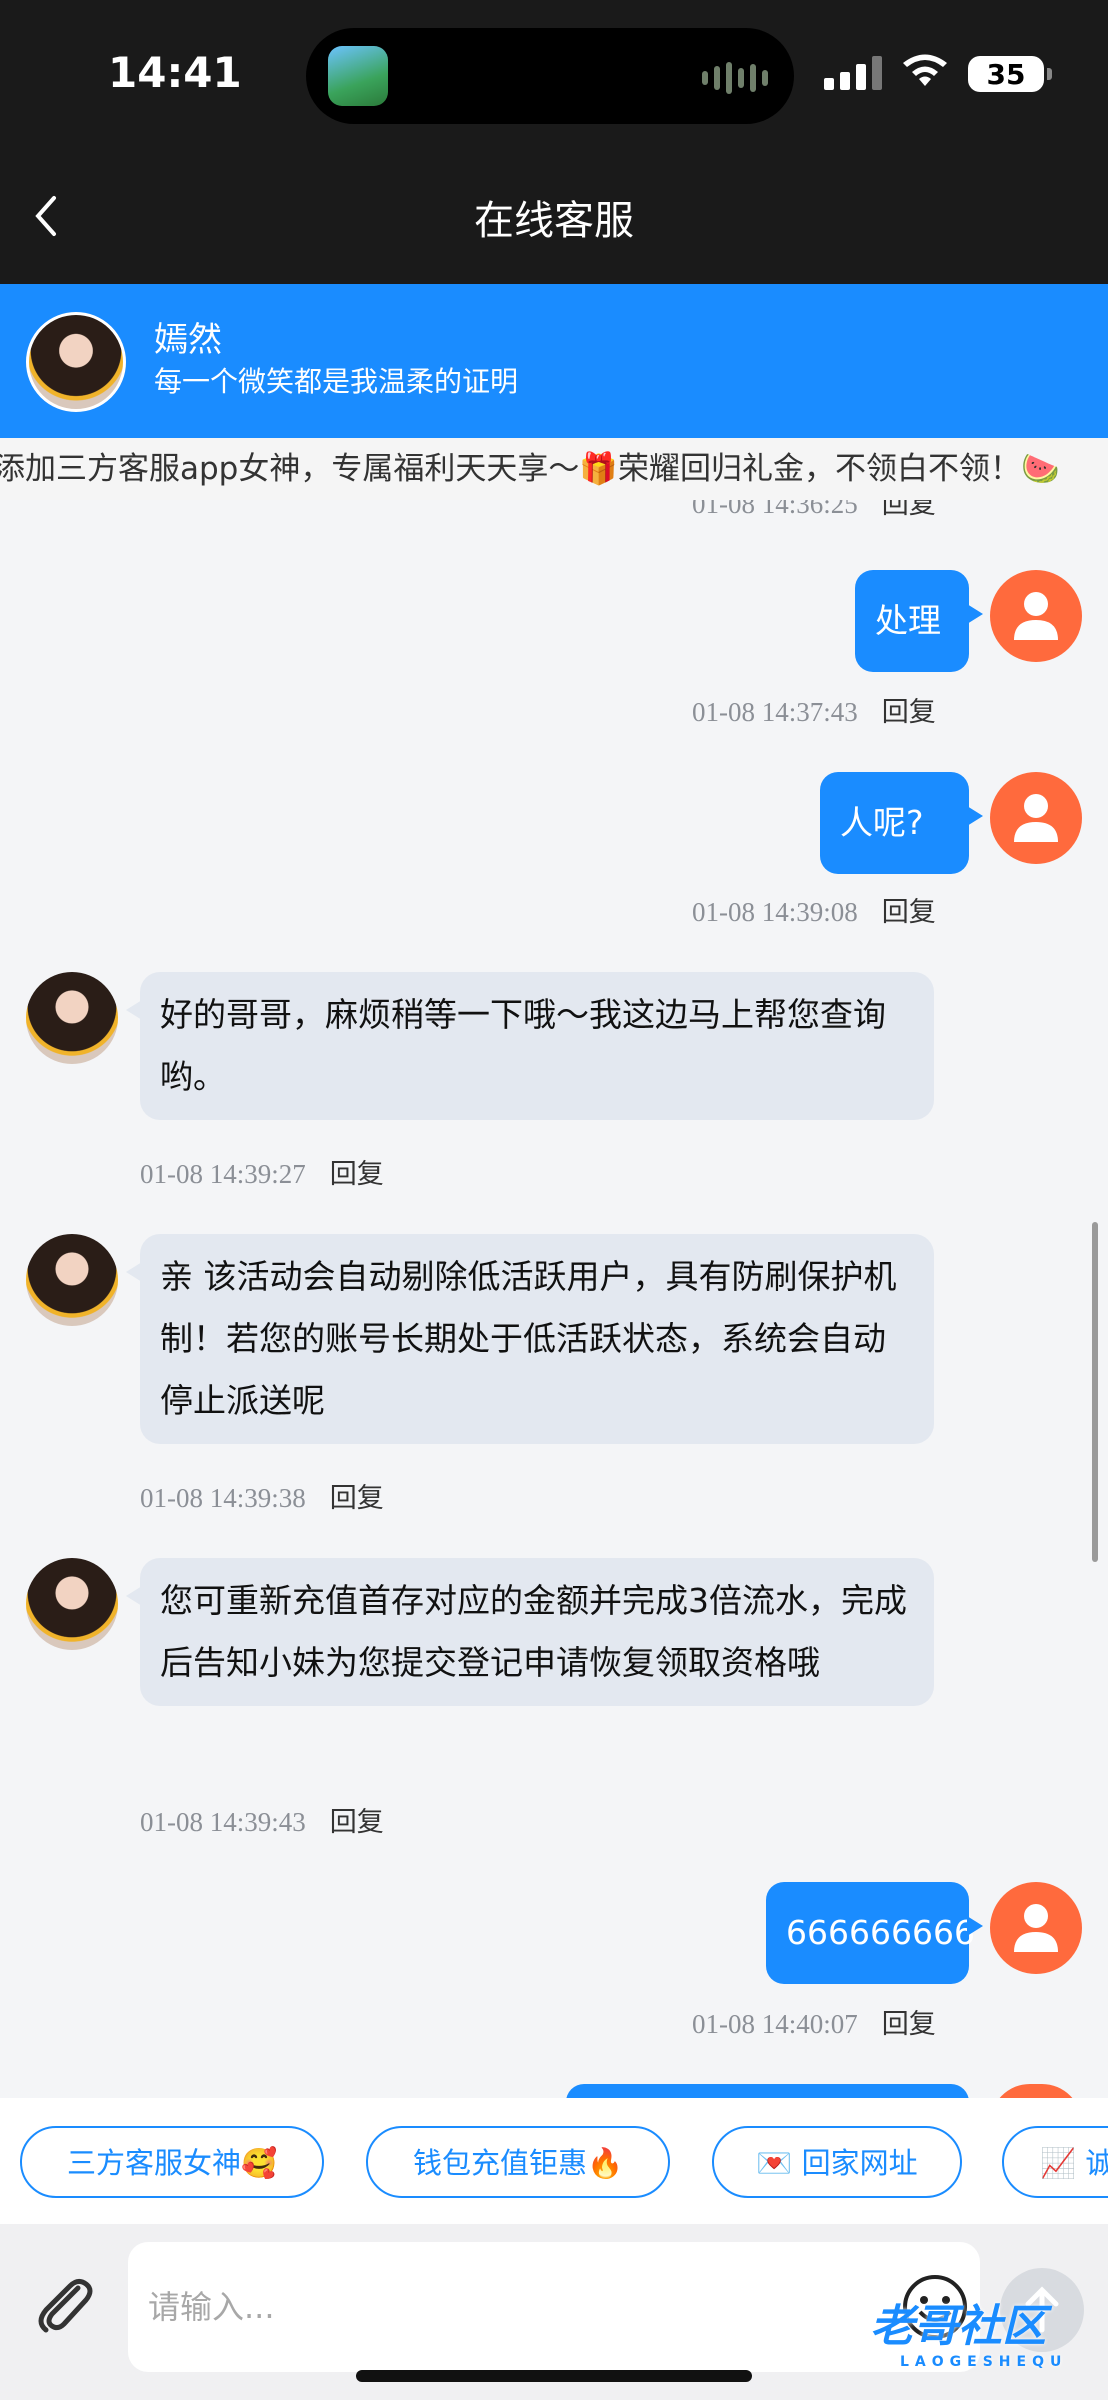 This screenshot has width=1108, height=2400. Describe the element at coordinates (550, 76) in the screenshot. I see `dynamic-island` at that location.